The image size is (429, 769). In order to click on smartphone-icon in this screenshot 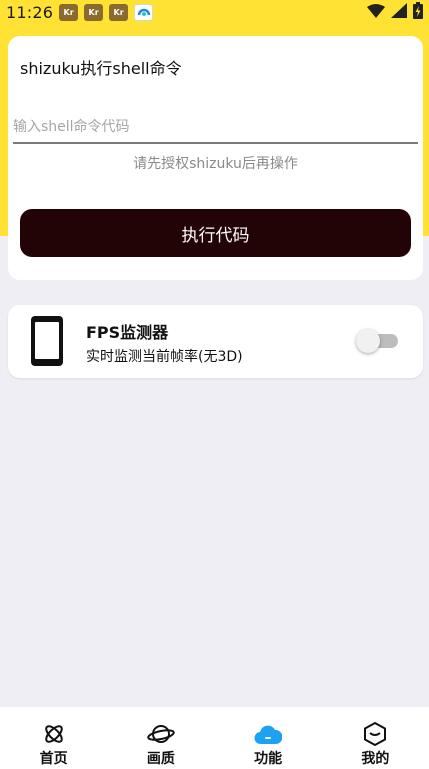, I will do `click(47, 343)`.